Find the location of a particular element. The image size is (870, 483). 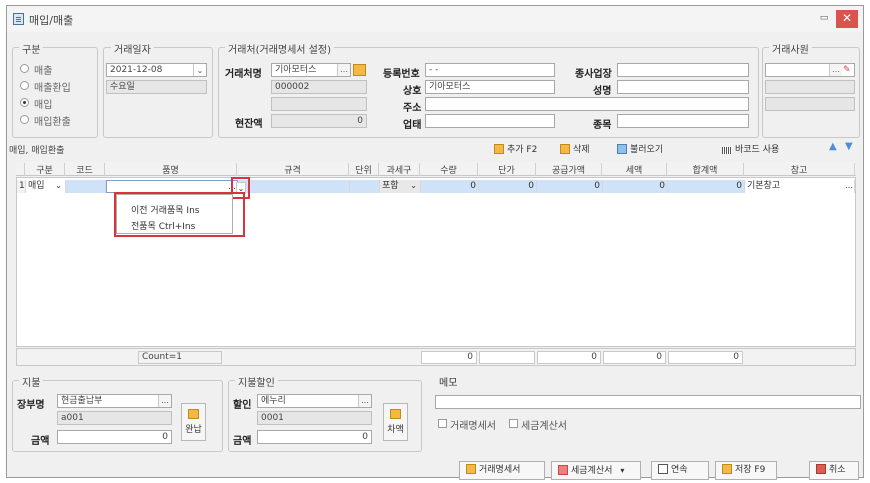

tax-invoice-icon is located at coordinates (563, 470).